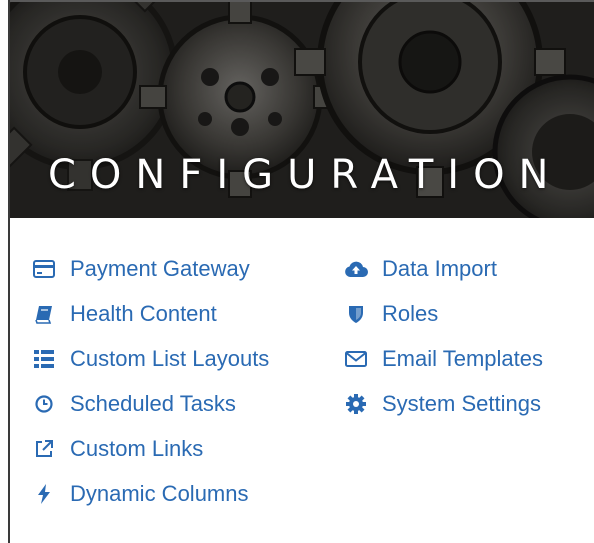 The image size is (594, 543). Describe the element at coordinates (44, 494) in the screenshot. I see `bolt-icon` at that location.